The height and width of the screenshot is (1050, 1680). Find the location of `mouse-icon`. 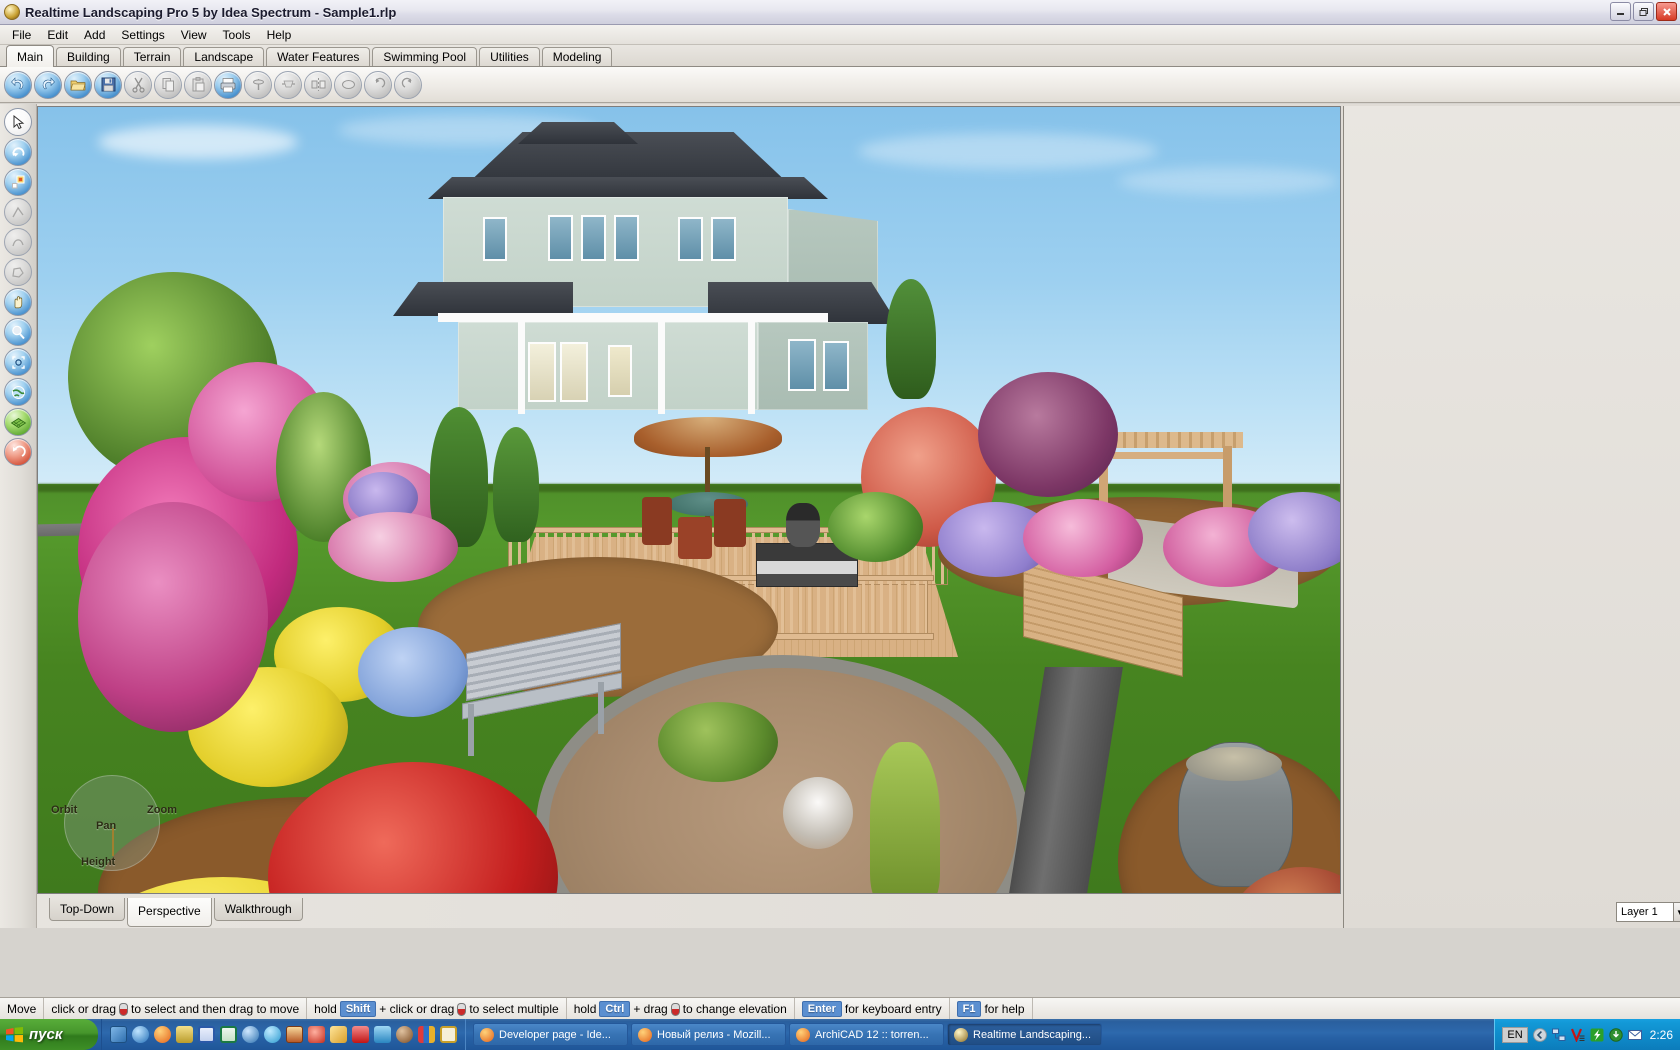

mouse-icon is located at coordinates (124, 1009).